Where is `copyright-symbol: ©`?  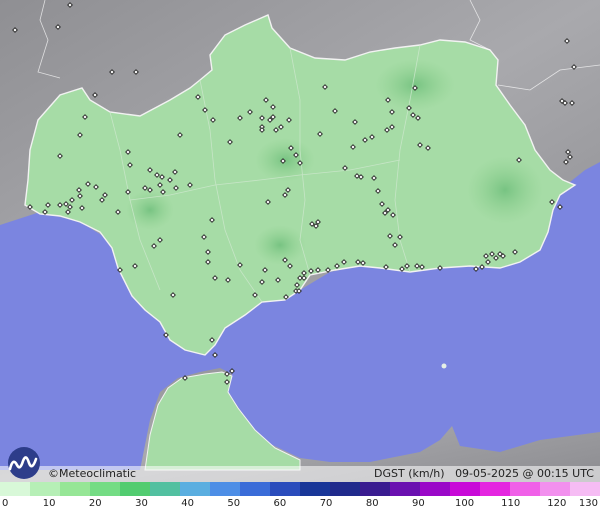
copyright-symbol: © is located at coordinates (53, 473).